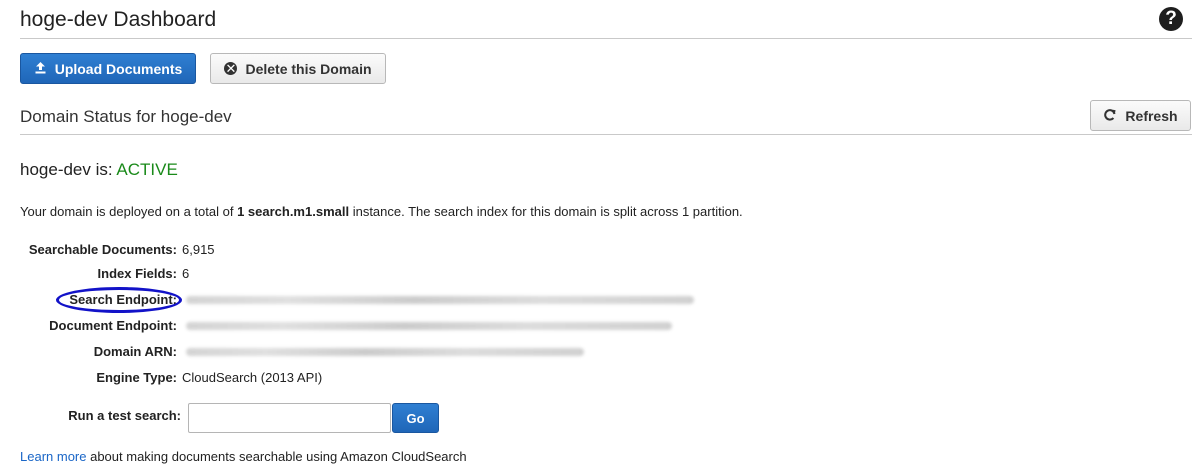  Describe the element at coordinates (293, 211) in the screenshot. I see `instance-type: 1 search.m1.small` at that location.